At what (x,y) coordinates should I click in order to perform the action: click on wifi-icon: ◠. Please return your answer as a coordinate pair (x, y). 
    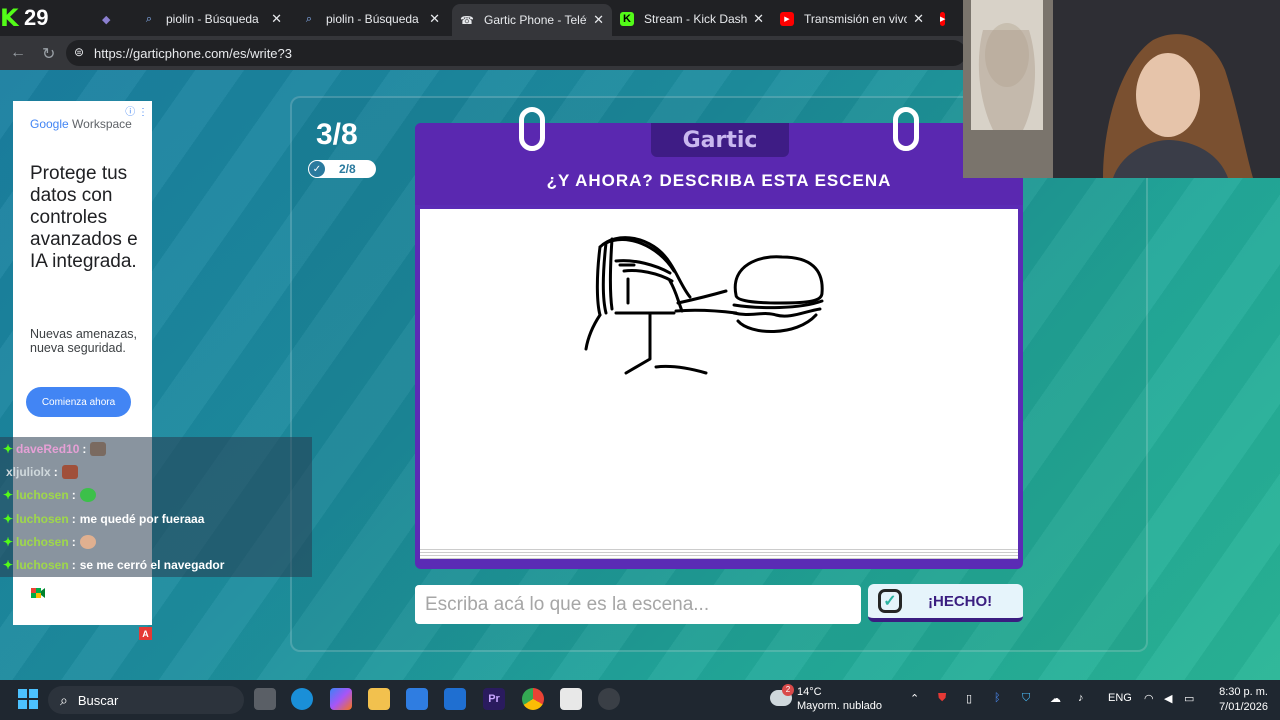
    Looking at the image, I should click on (1149, 698).